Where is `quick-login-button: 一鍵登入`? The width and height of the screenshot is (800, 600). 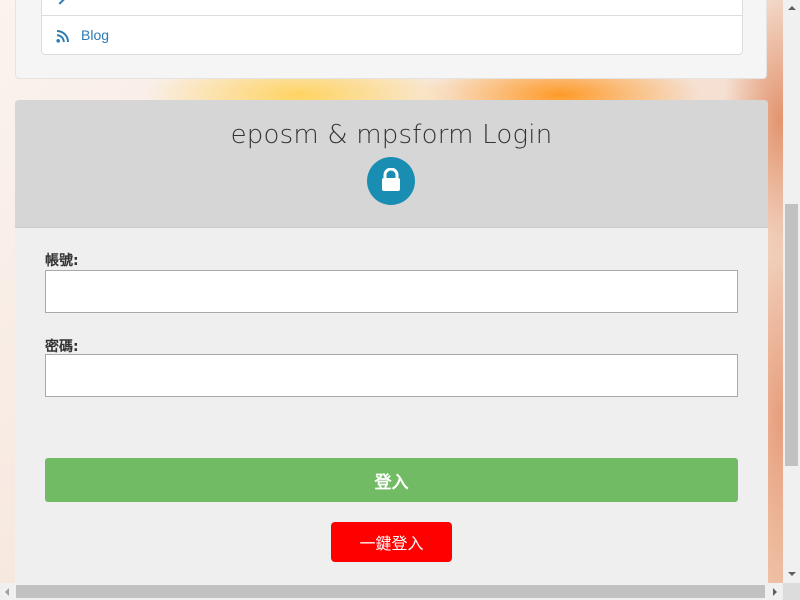
quick-login-button: 一鍵登入 is located at coordinates (391, 542).